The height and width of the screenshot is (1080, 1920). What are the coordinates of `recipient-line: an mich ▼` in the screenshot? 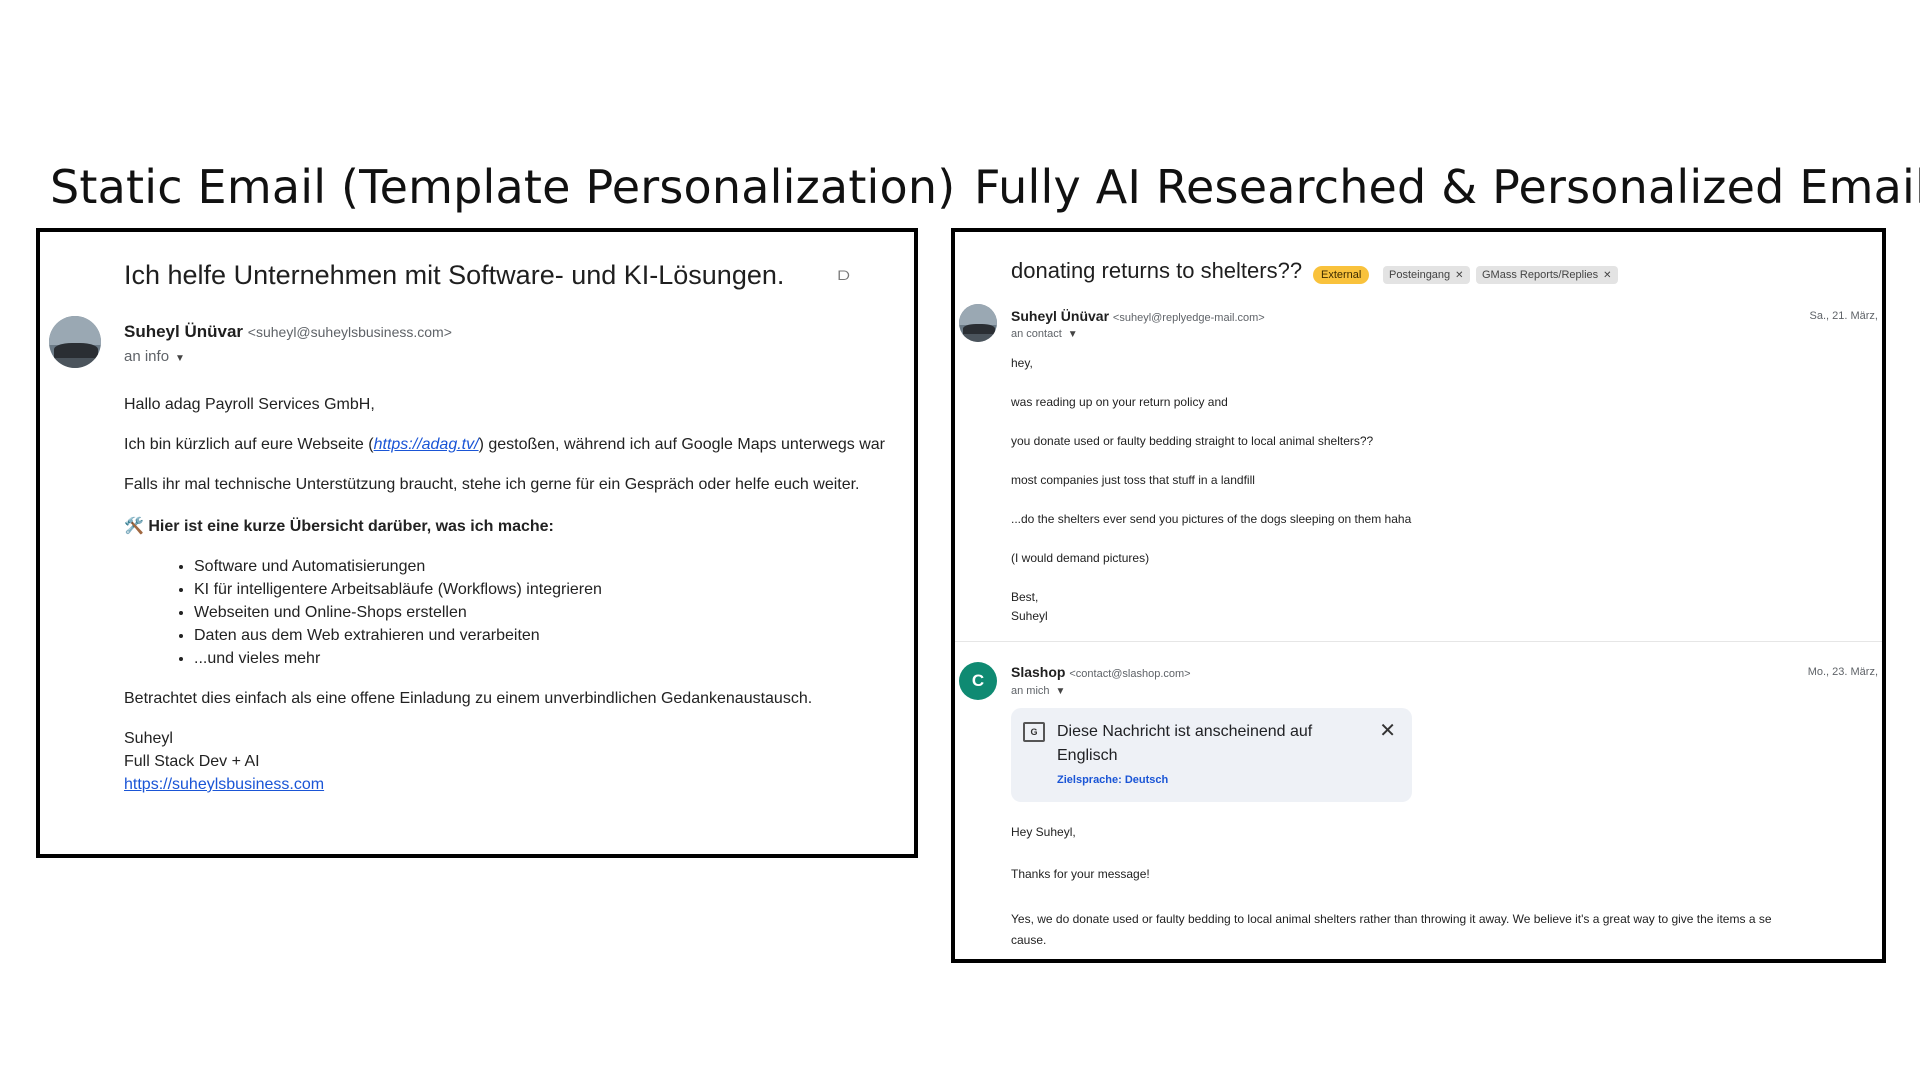 It's located at (1038, 691).